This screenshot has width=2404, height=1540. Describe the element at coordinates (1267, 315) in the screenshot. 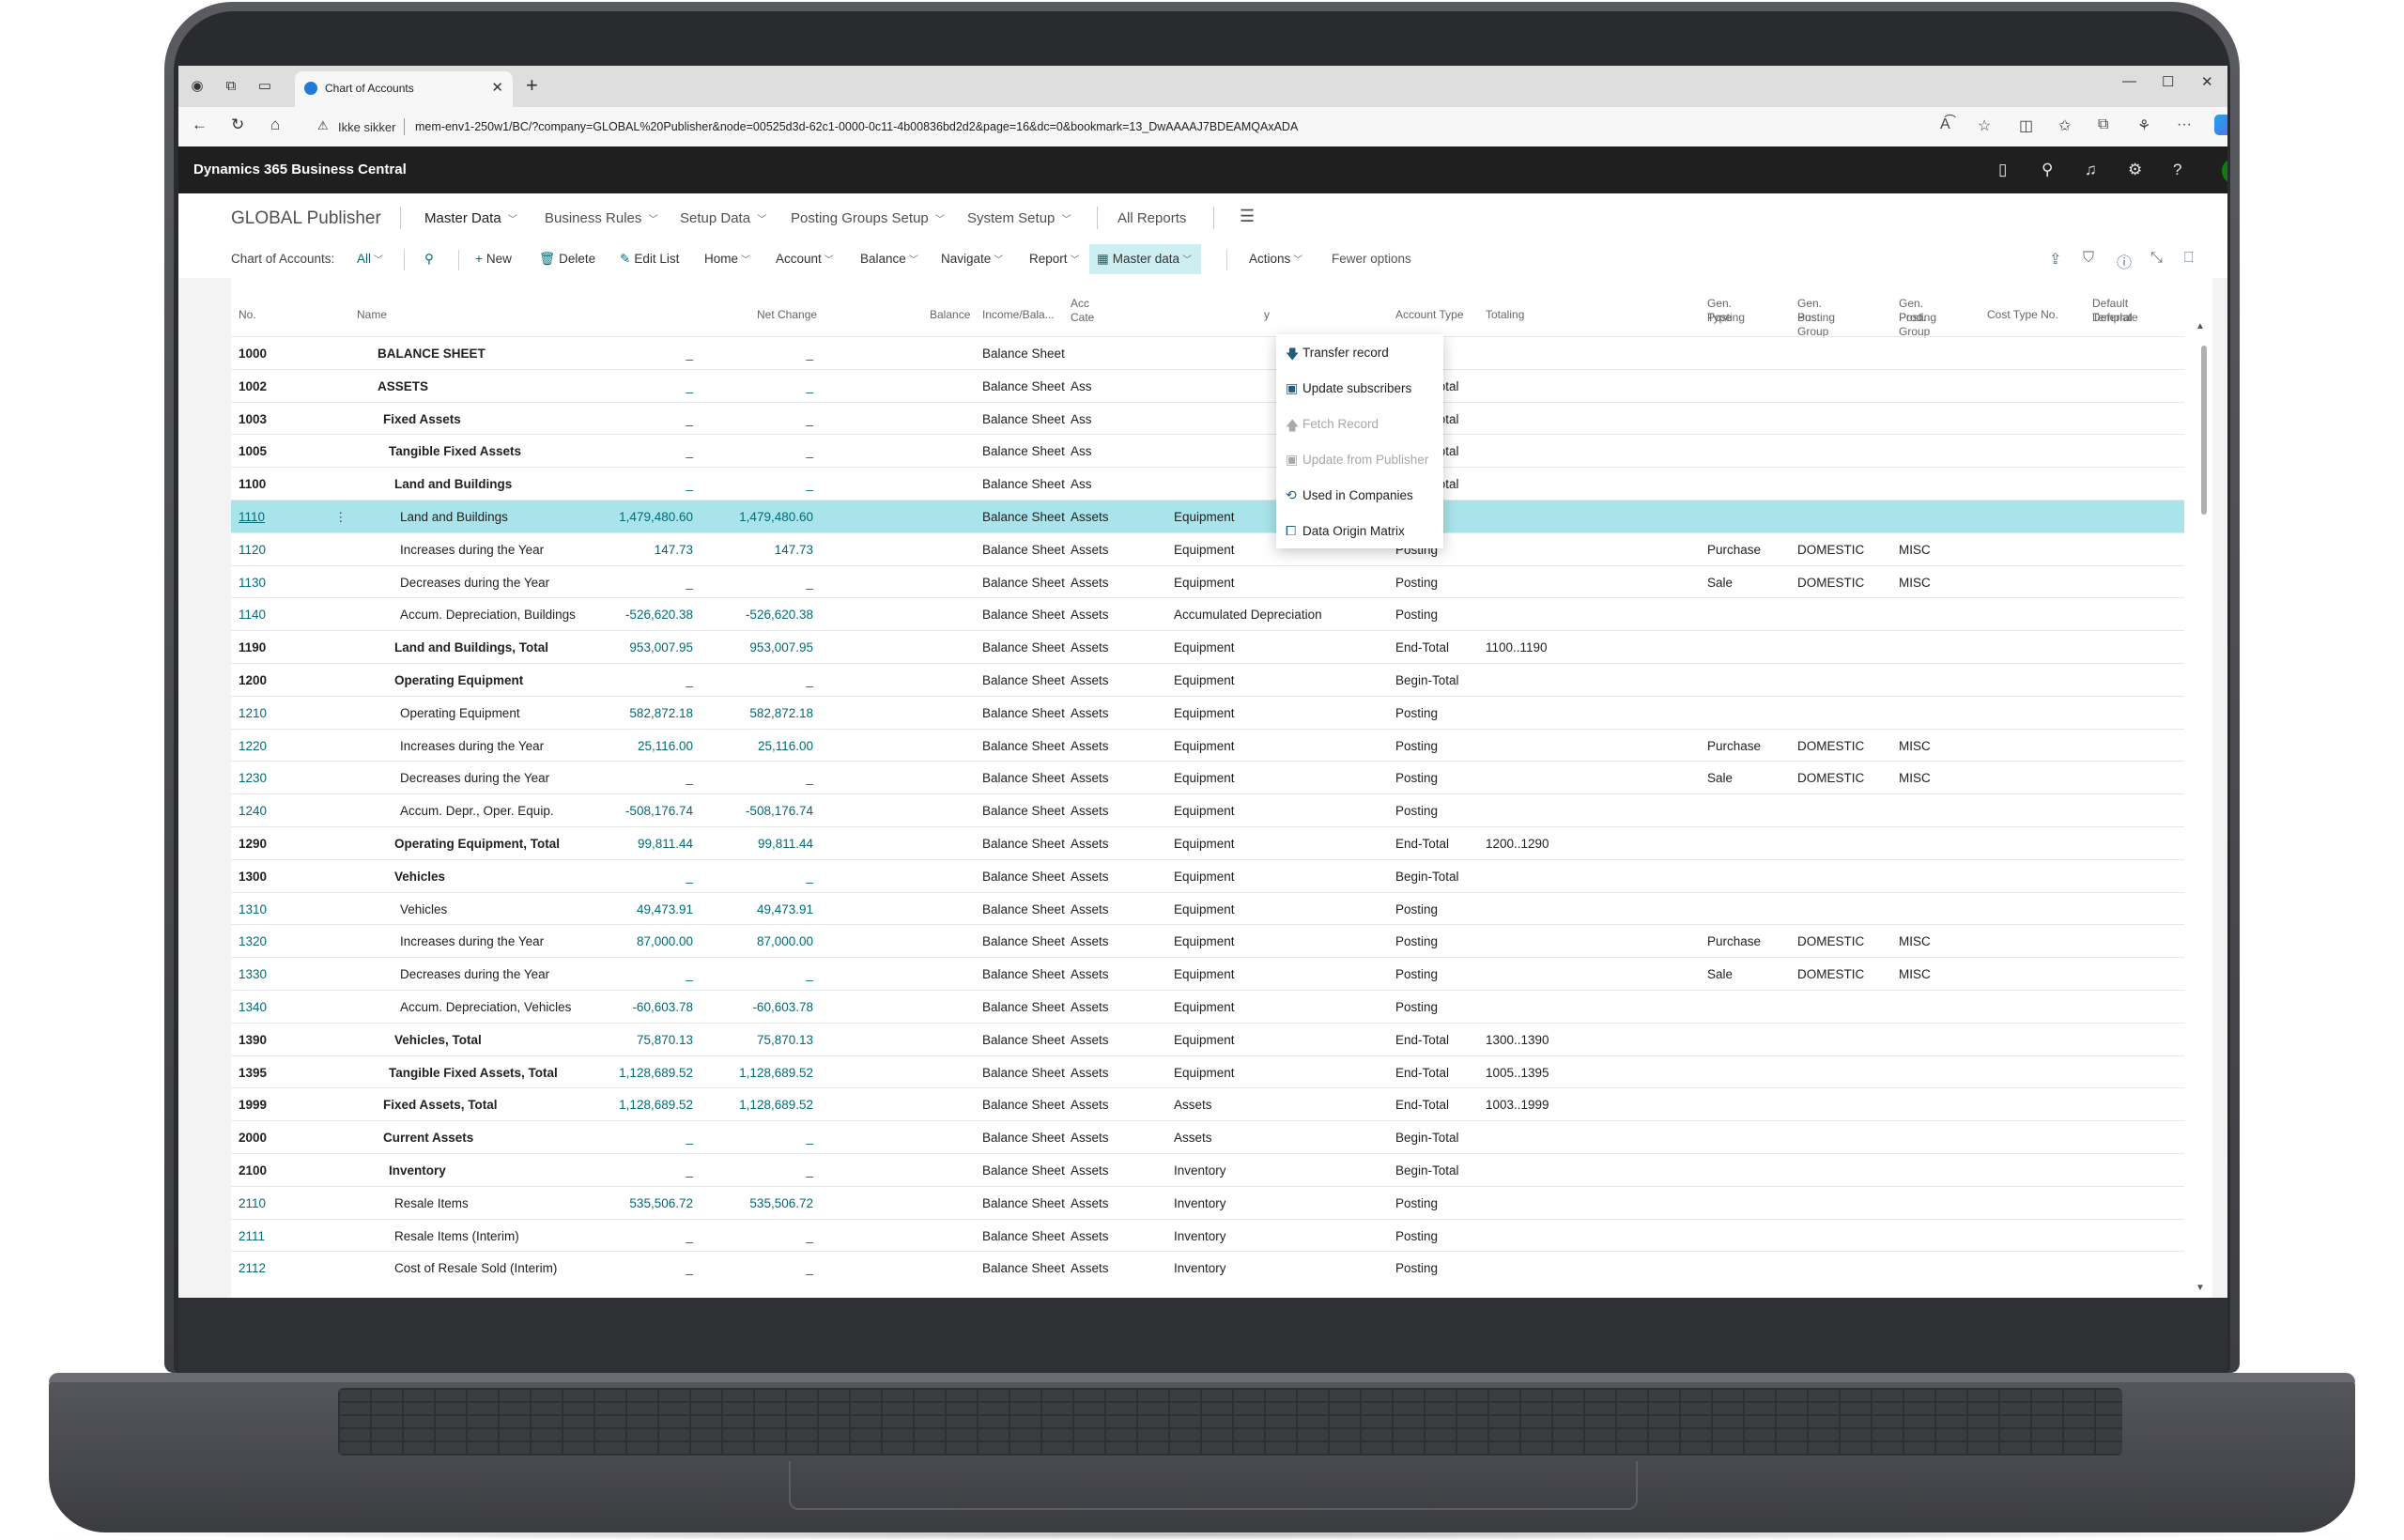

I see `col-header-subcategory: y` at that location.